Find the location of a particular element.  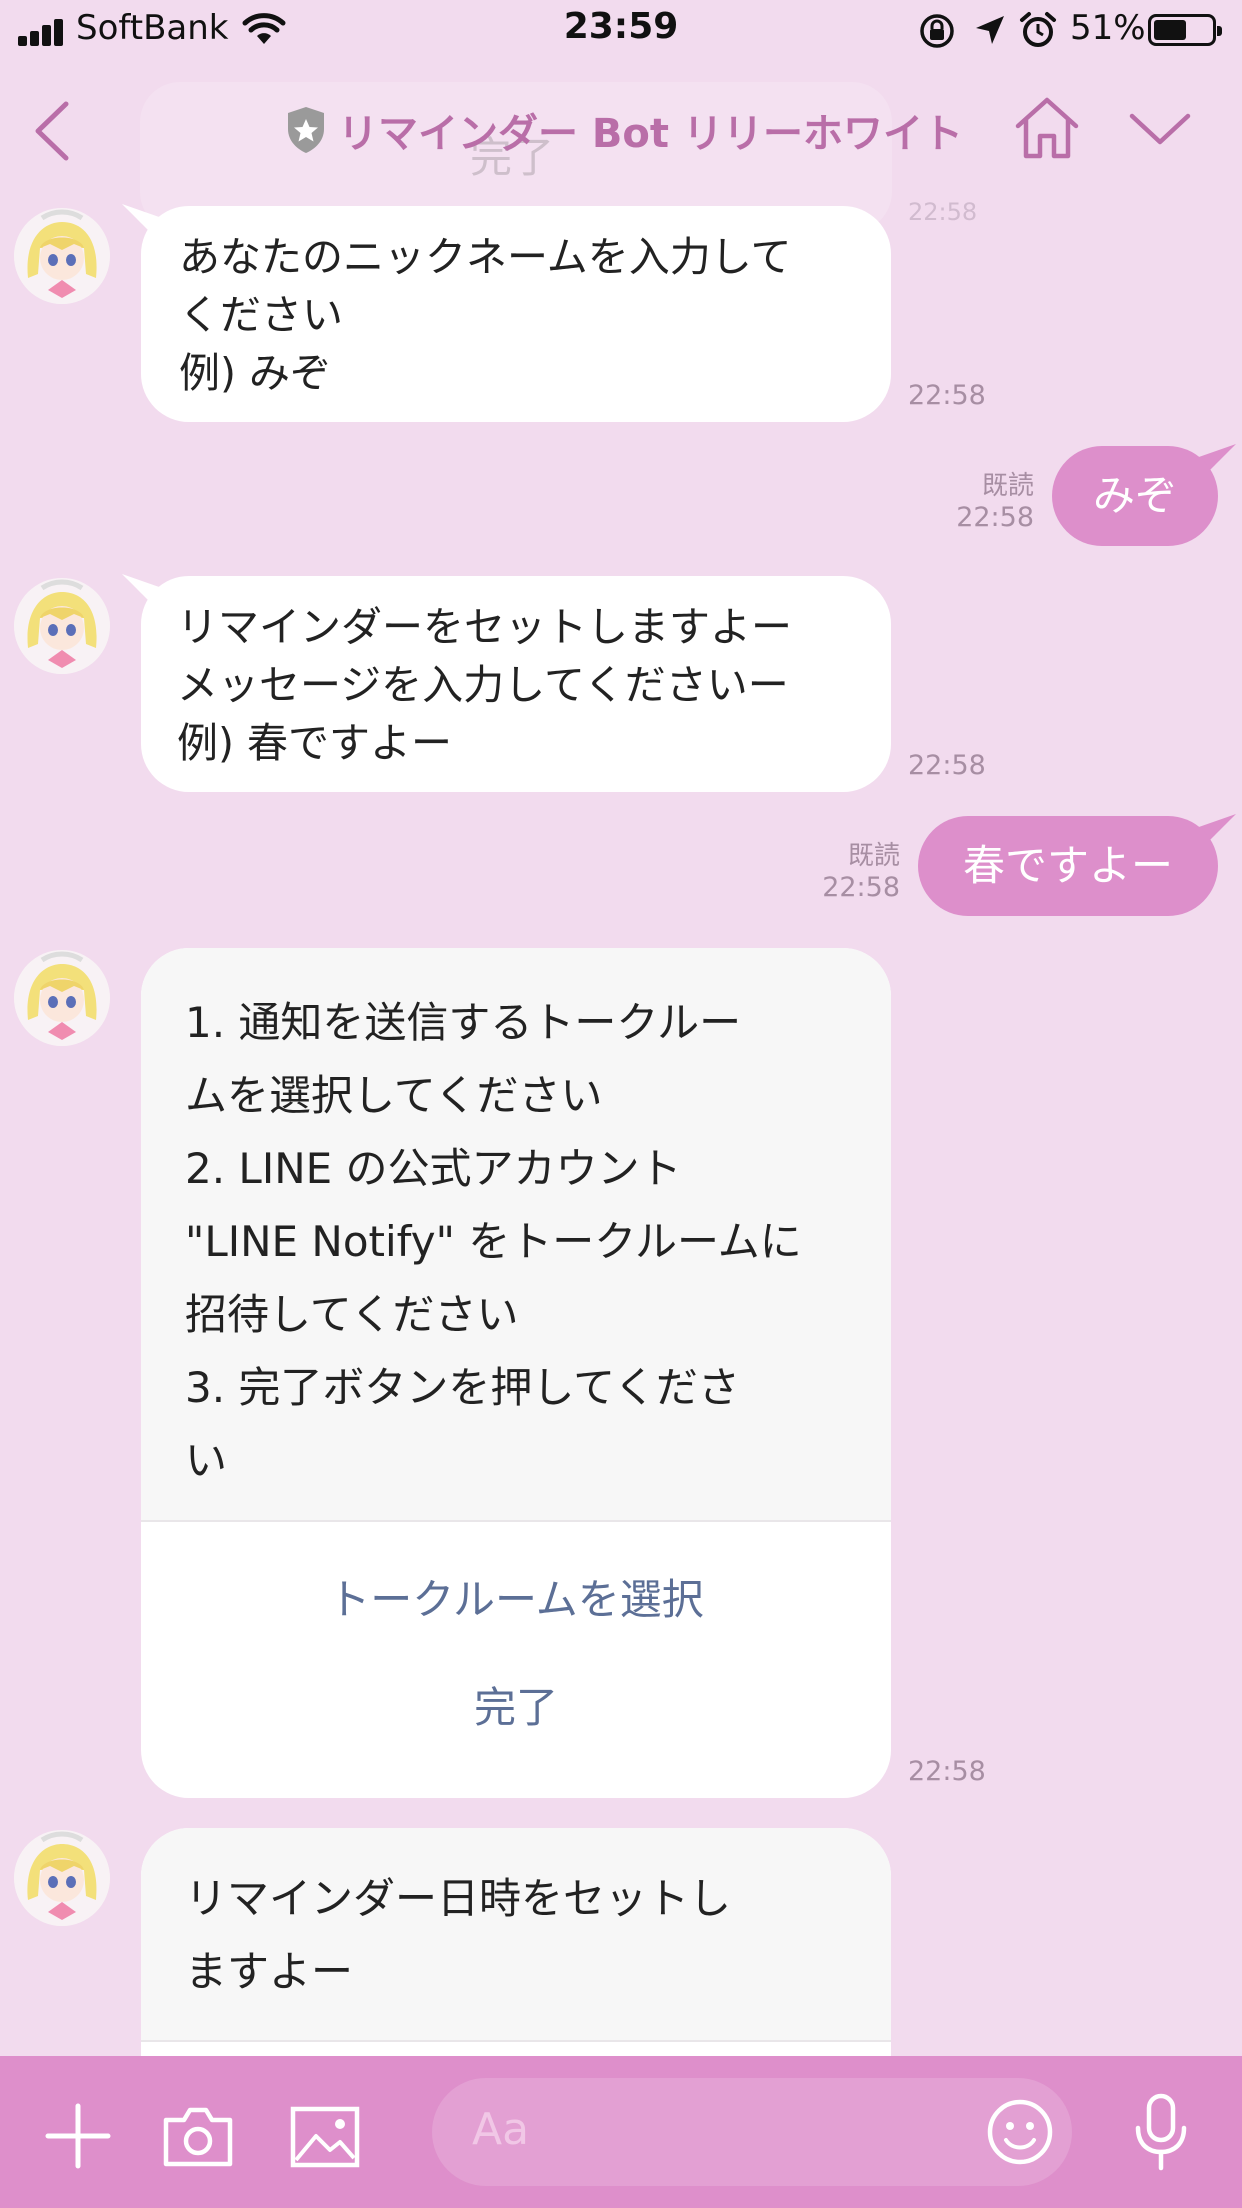

chat-header: 完了 22:58 リマインダー Bot リリーホワイト is located at coordinates (621, 147).